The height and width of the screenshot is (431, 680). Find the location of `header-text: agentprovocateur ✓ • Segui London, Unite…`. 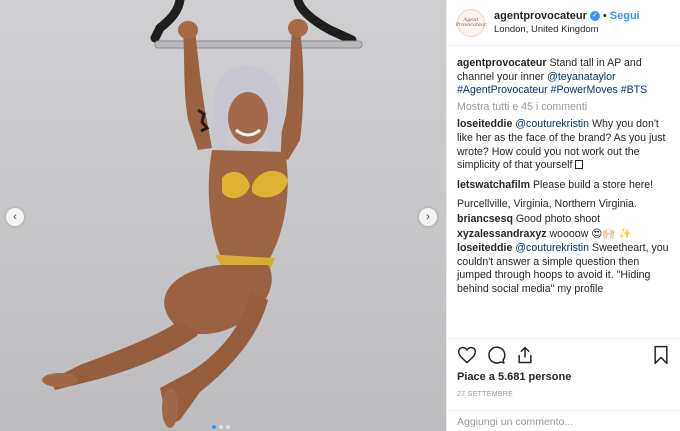

header-text: agentprovocateur ✓ • Segui London, Unite… is located at coordinates (567, 23).